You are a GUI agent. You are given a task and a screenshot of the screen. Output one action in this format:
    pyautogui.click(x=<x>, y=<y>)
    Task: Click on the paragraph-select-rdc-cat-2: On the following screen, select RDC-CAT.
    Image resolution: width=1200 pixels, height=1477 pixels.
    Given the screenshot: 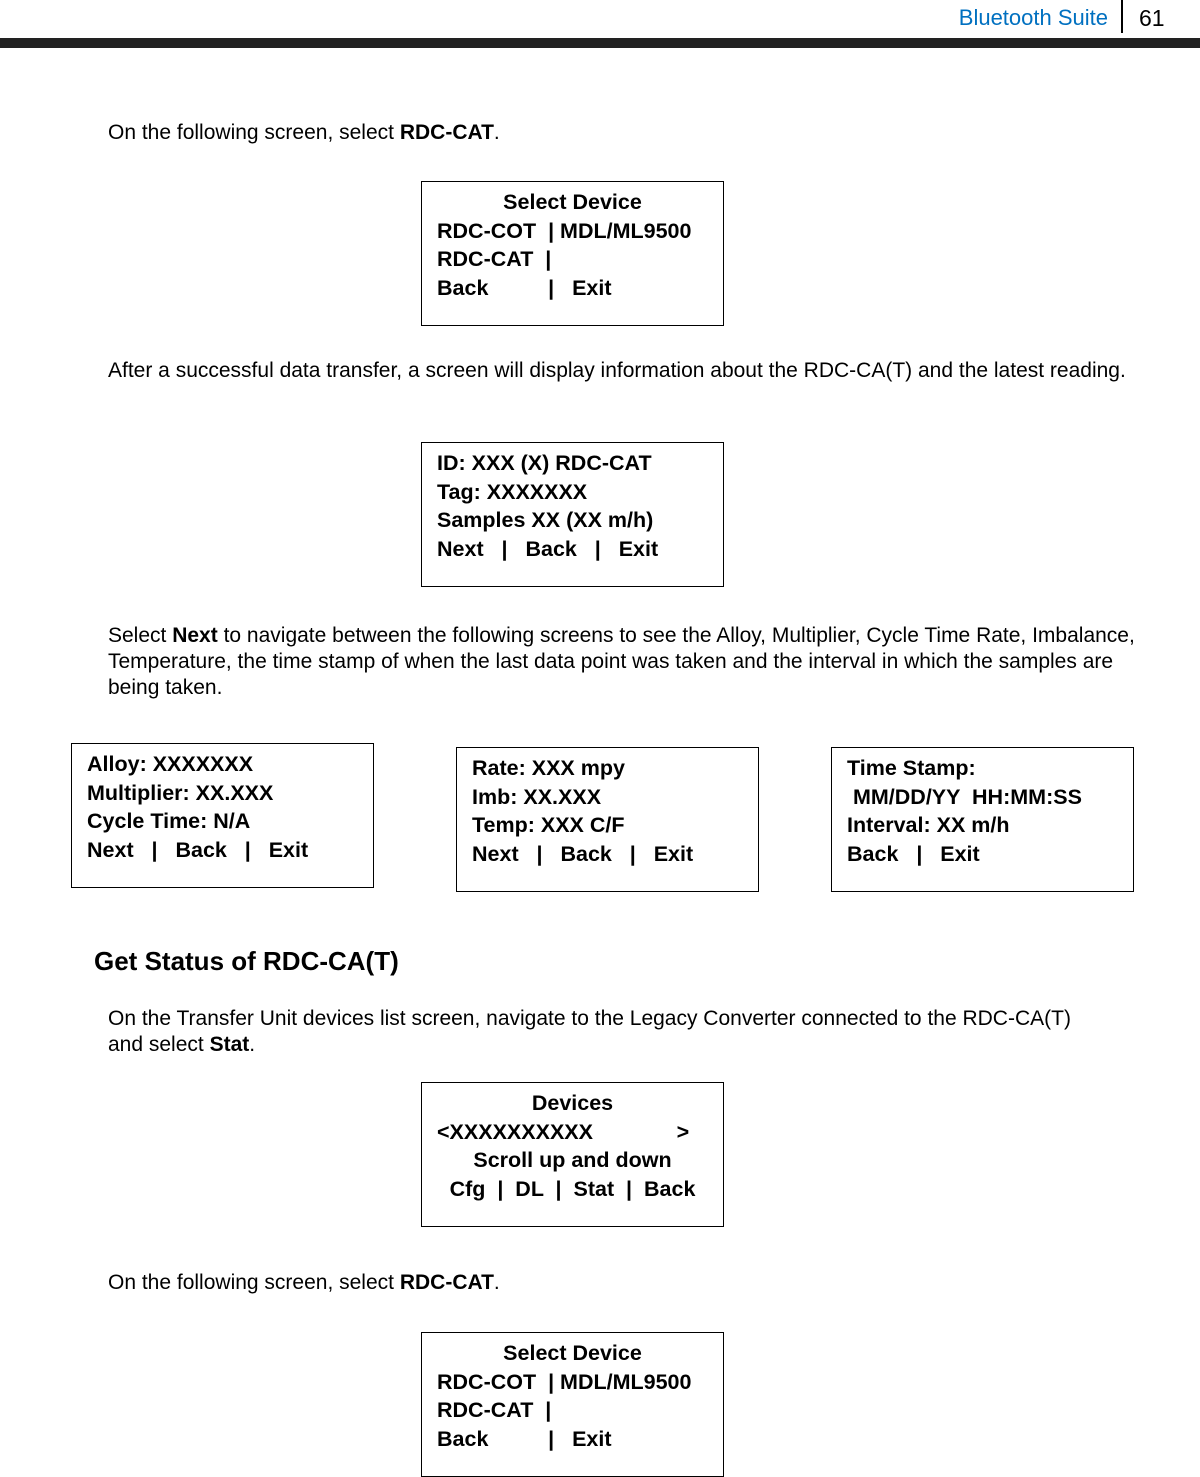 What is the action you would take?
    pyautogui.click(x=638, y=1283)
    